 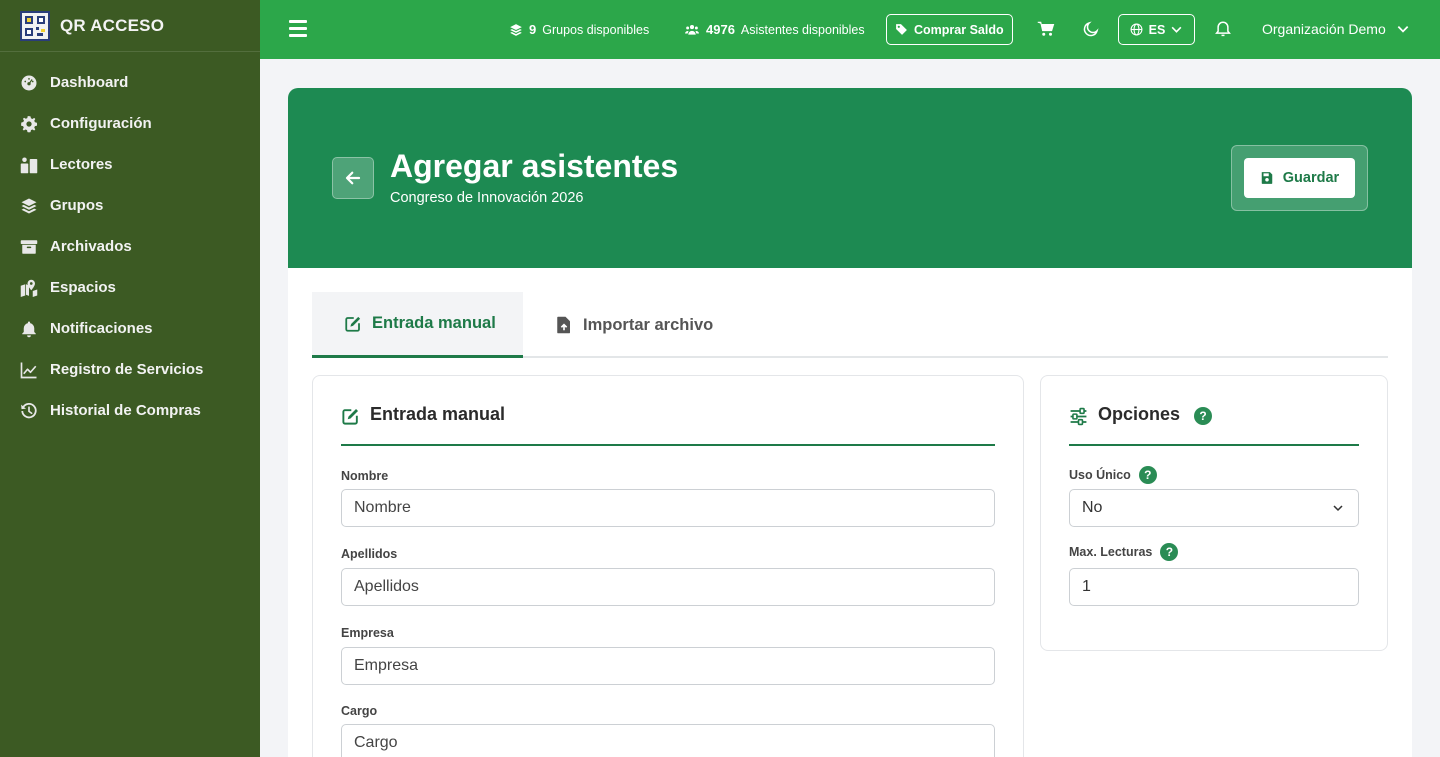 I want to click on sidebar-item-label: Grupos, so click(x=77, y=205).